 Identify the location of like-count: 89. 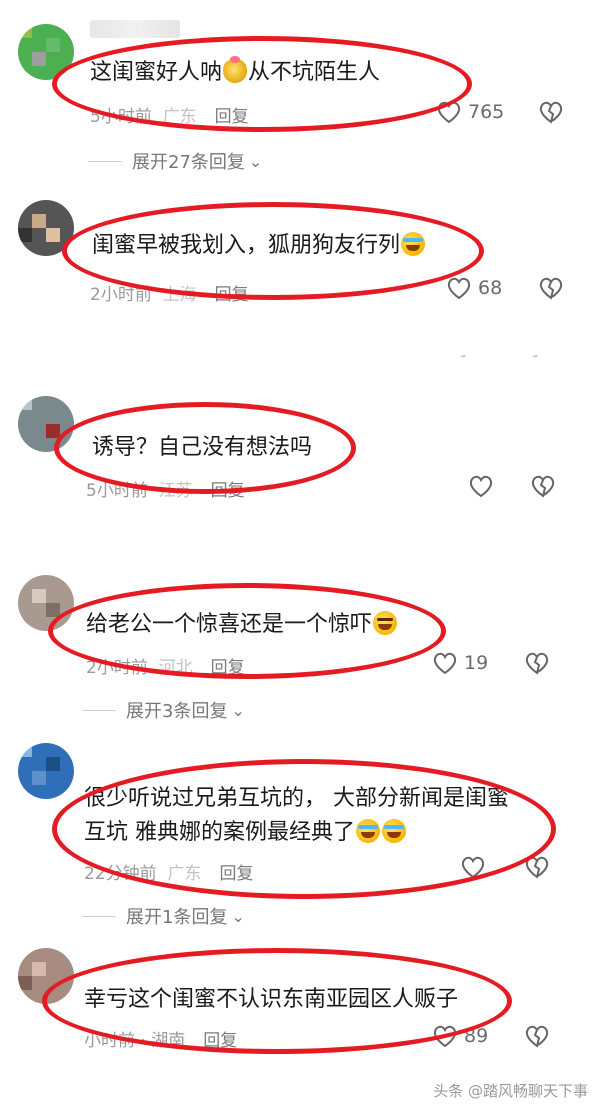
(476, 1036).